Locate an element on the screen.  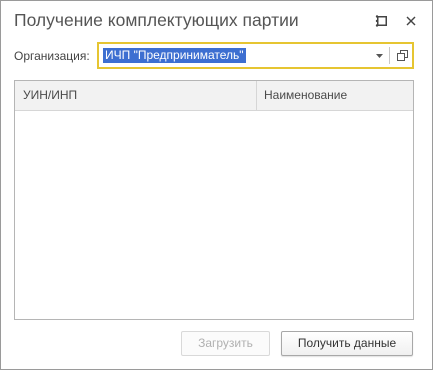
organization-label: Организация: is located at coordinates (52, 56).